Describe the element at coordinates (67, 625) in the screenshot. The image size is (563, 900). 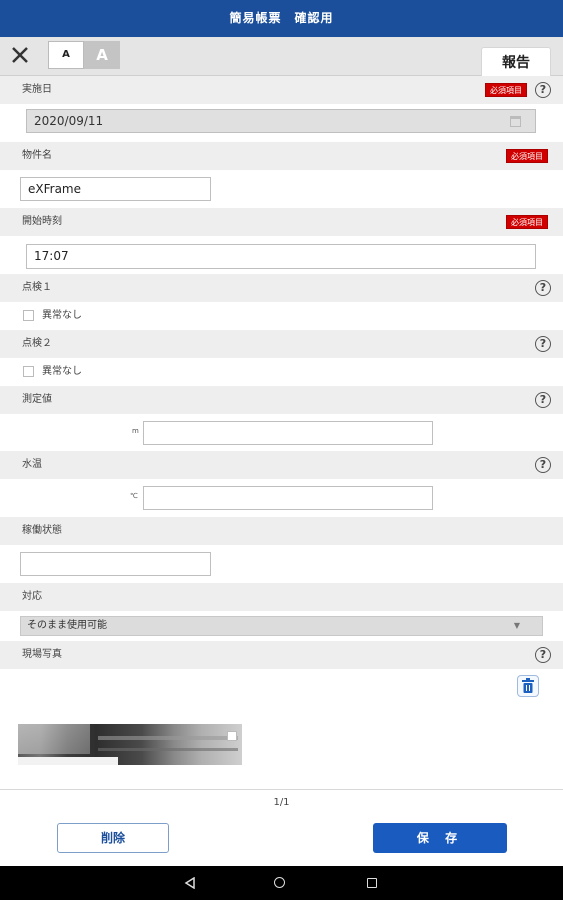
I see `response-selected-value: そのまま使用可能` at that location.